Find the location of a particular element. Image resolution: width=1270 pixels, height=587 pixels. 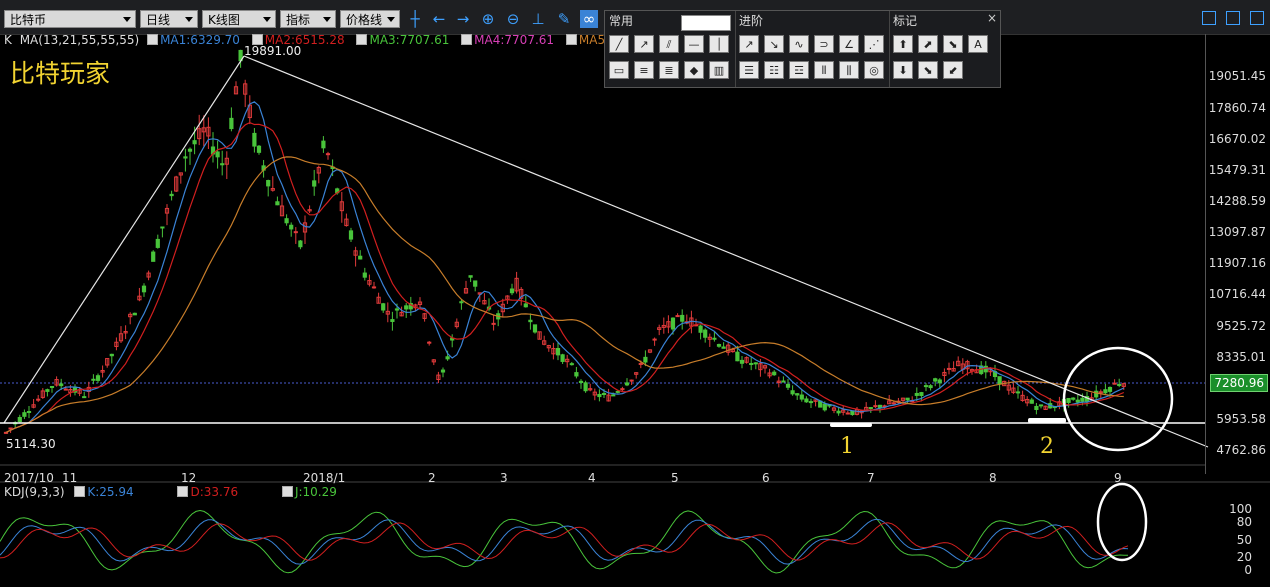

line-color-picker is located at coordinates (706, 23).